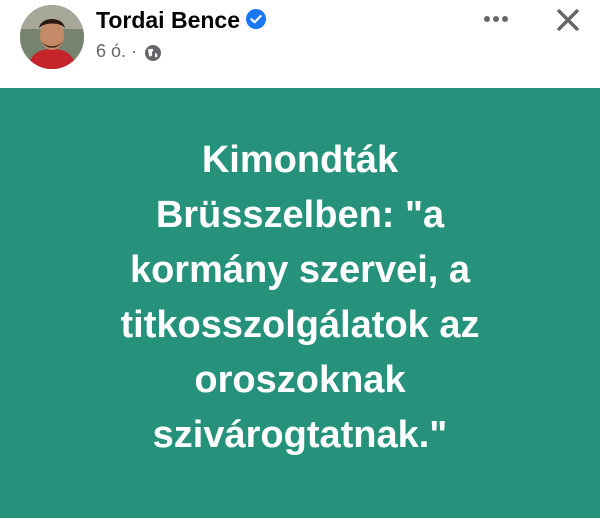 The width and height of the screenshot is (600, 518). Describe the element at coordinates (116, 51) in the screenshot. I see `post-timestamp: 6 ó. ·` at that location.